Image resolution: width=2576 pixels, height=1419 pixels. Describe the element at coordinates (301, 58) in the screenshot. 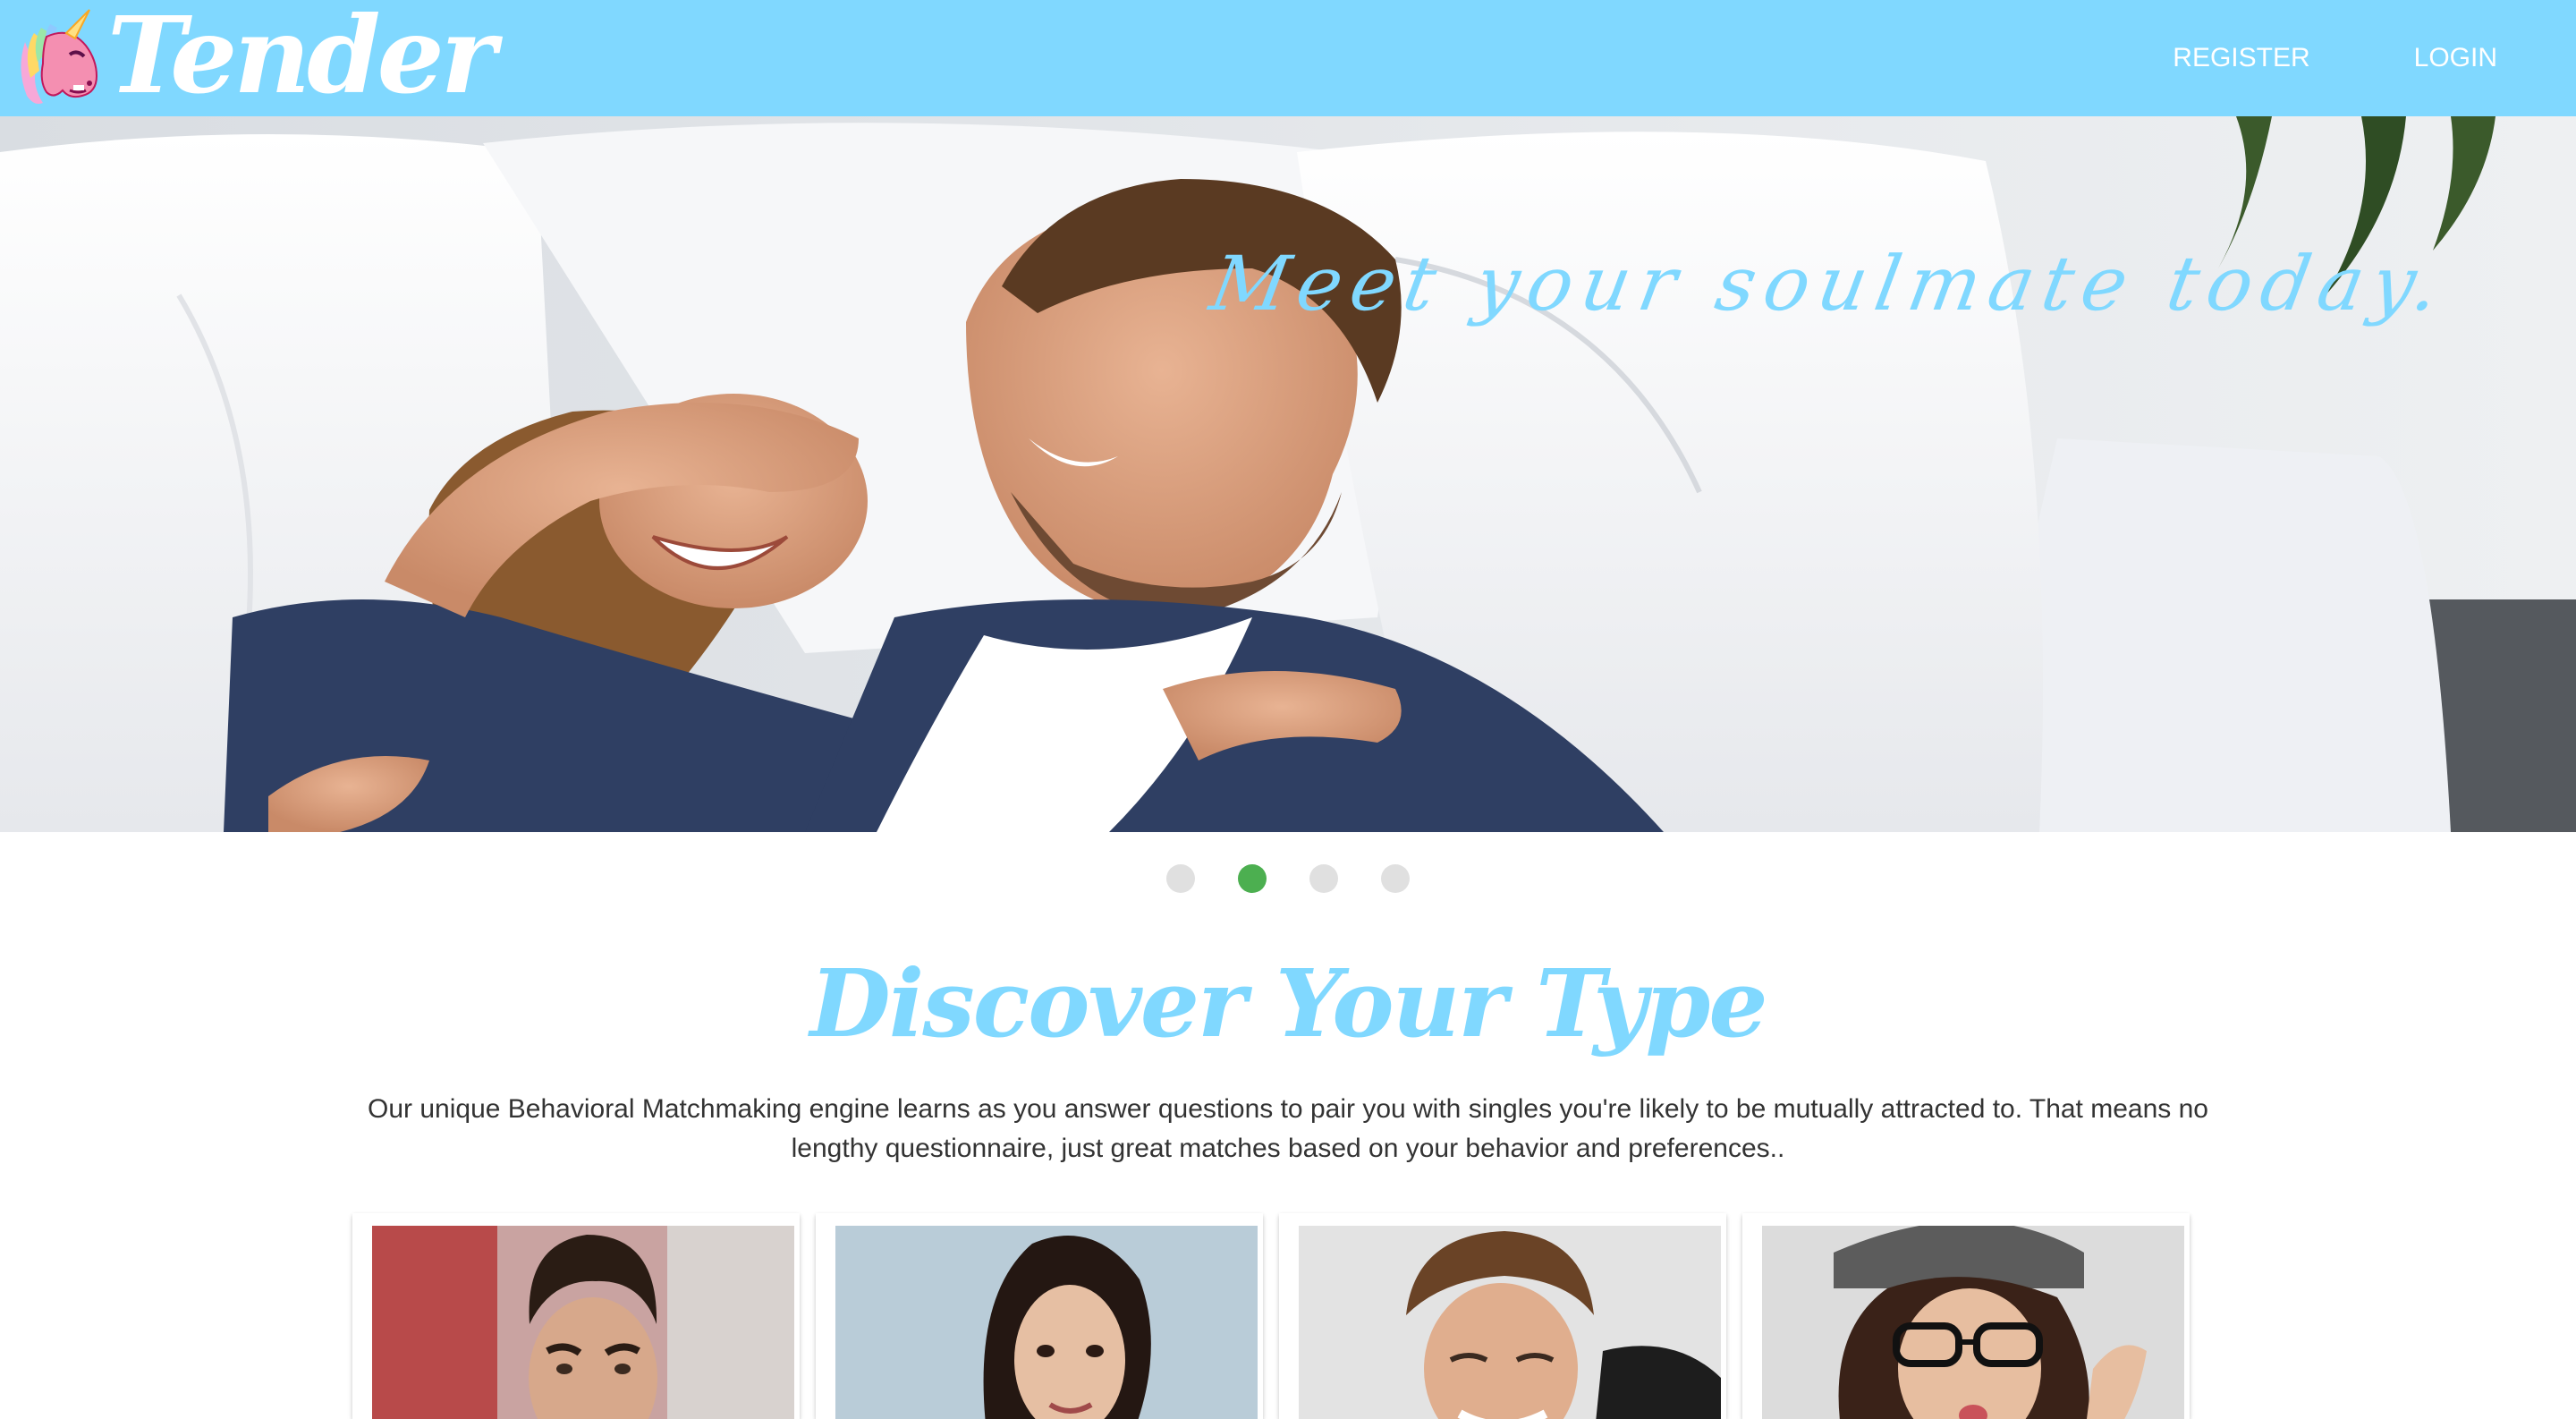

I see `brand-name: Tender` at that location.